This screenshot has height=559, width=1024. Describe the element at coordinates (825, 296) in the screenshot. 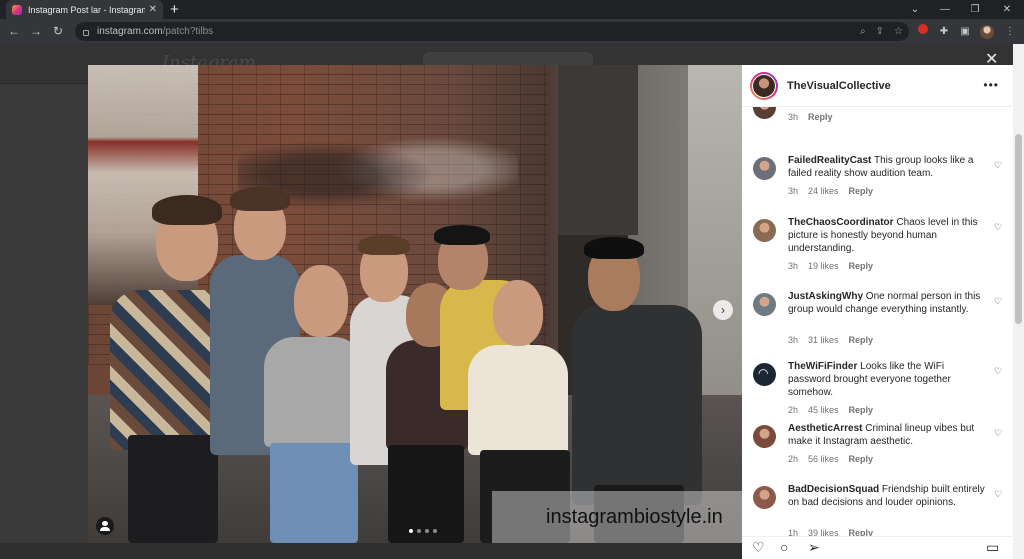

I see `comment-username: JustAskingWhy` at that location.